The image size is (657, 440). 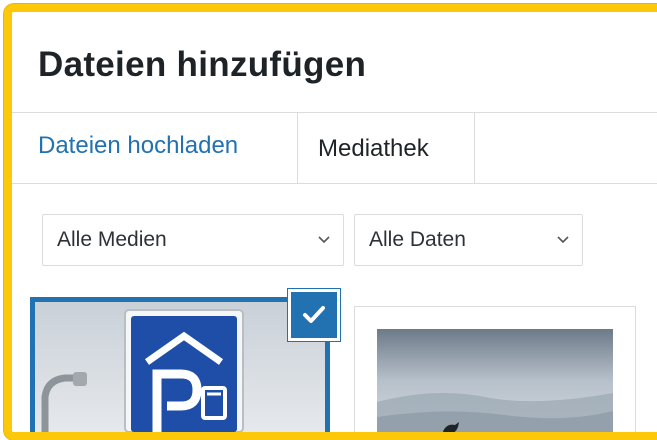 I want to click on attachment-thumbnail-selected, so click(x=180, y=364).